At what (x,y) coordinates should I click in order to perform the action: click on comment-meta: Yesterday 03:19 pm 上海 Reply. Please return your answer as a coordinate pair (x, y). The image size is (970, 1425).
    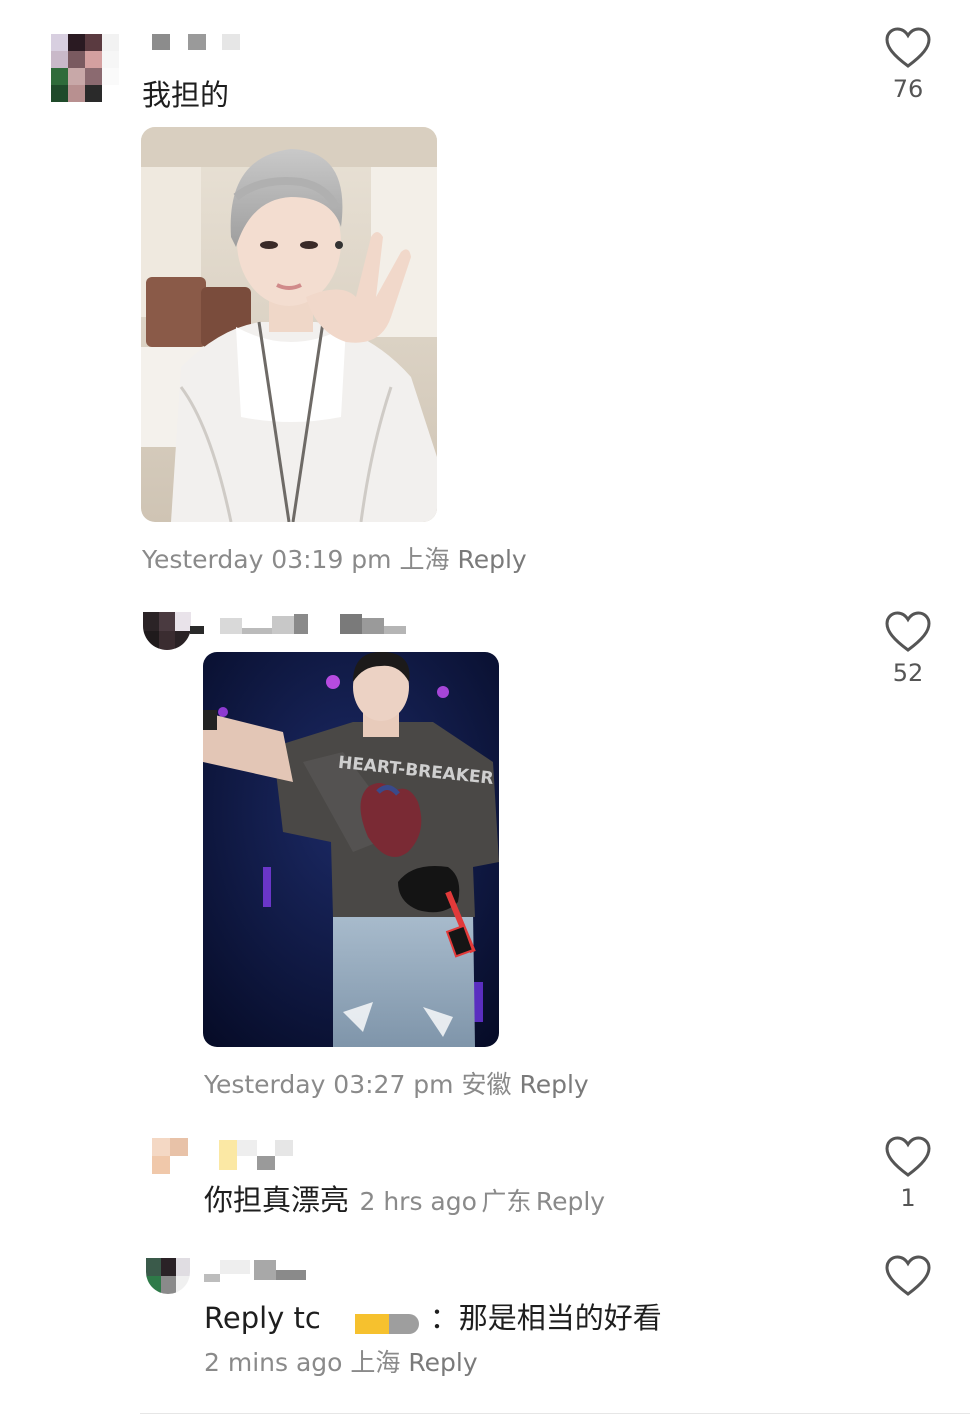
    Looking at the image, I should click on (334, 558).